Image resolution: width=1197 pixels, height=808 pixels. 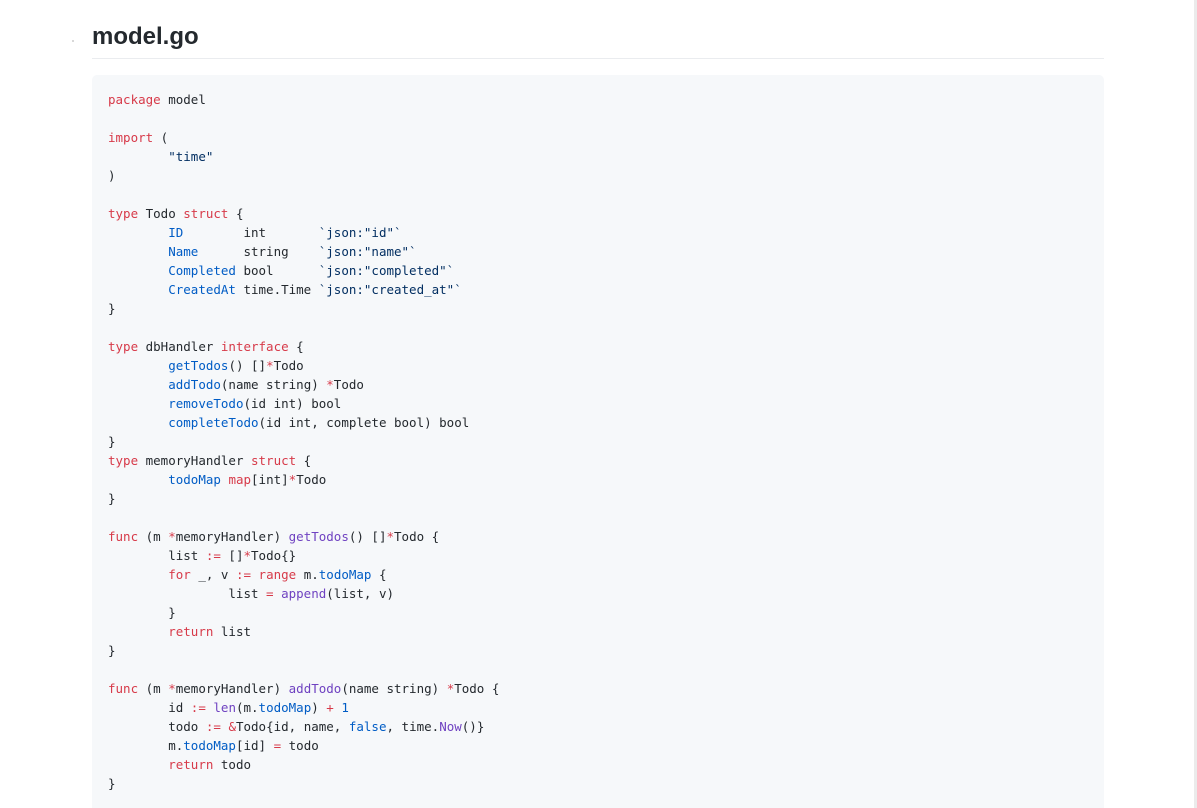 I want to click on code-token: CreatedAt, so click(x=202, y=289).